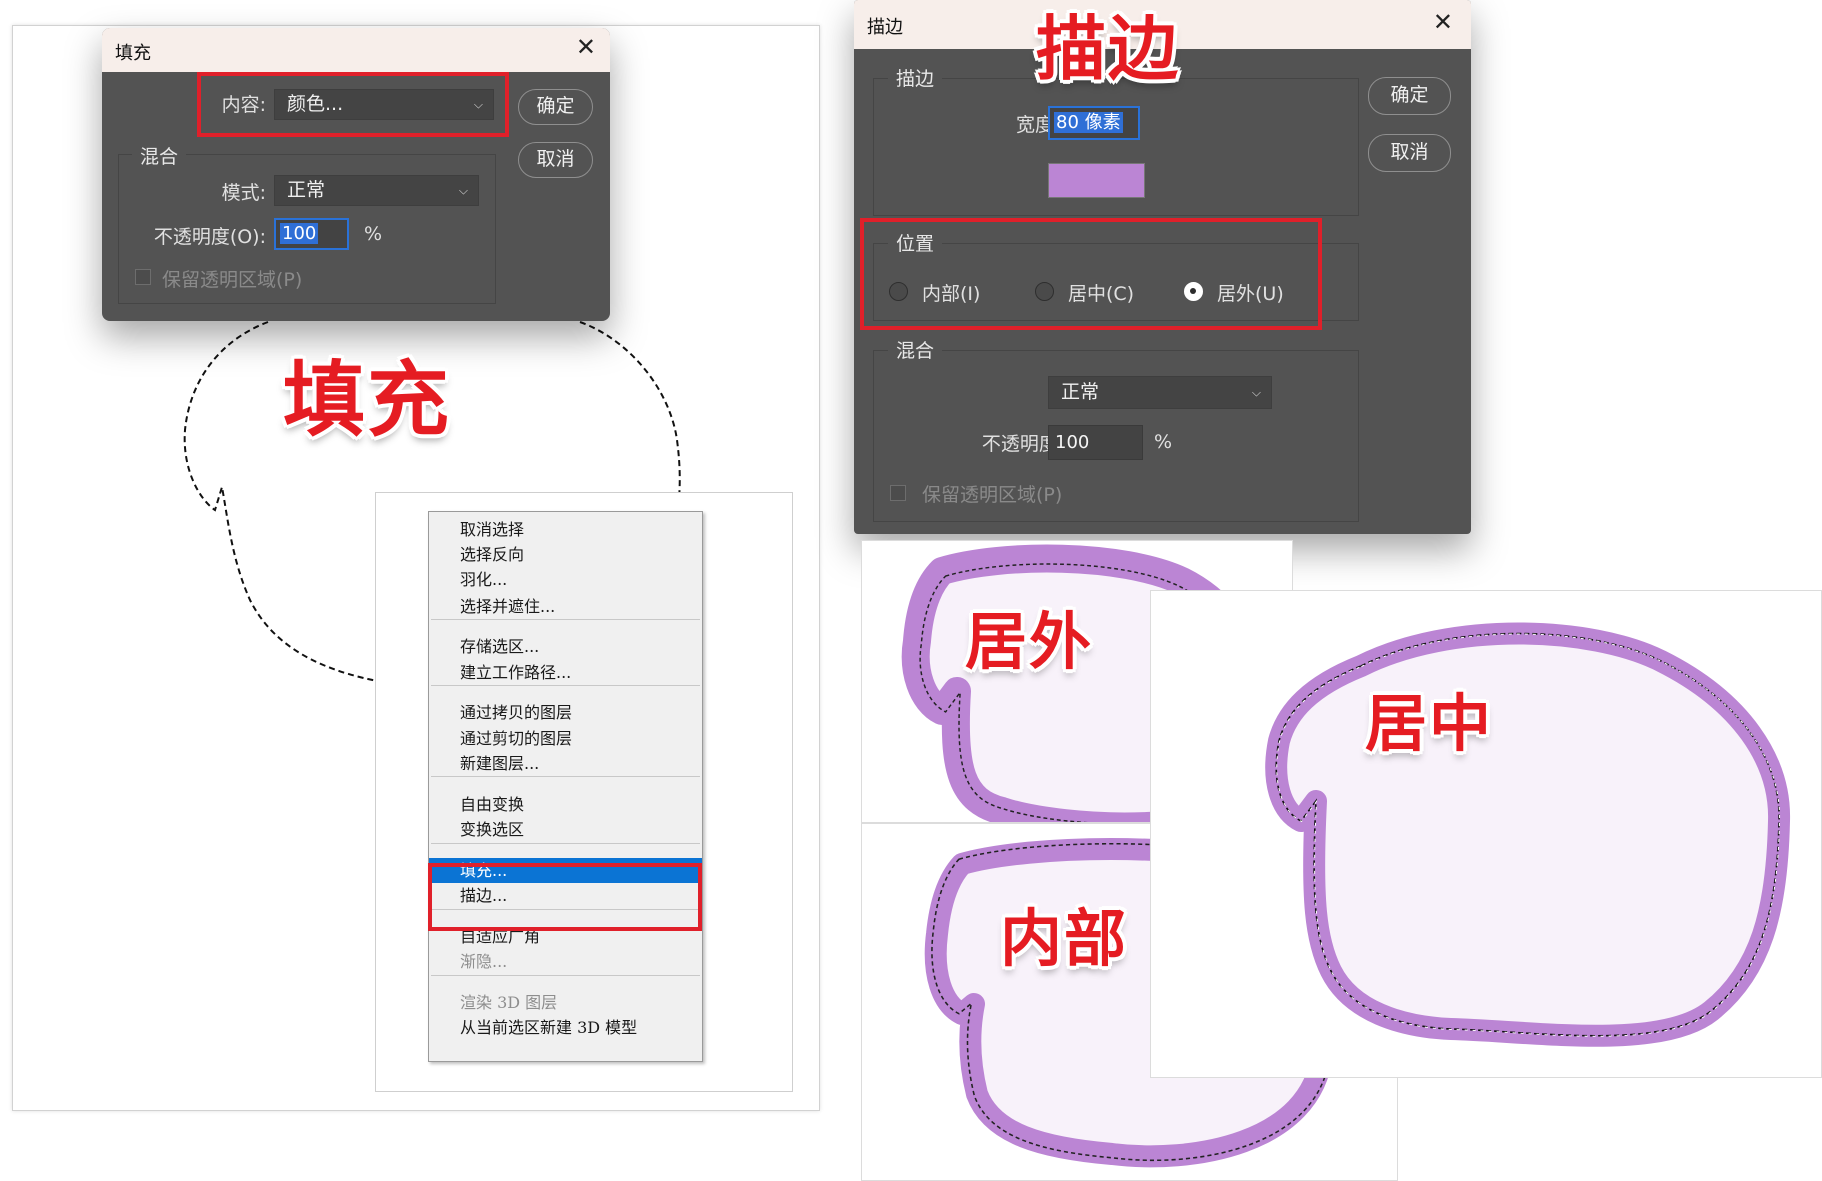 This screenshot has width=1822, height=1181. I want to click on caption-inside: 内部, so click(1064, 938).